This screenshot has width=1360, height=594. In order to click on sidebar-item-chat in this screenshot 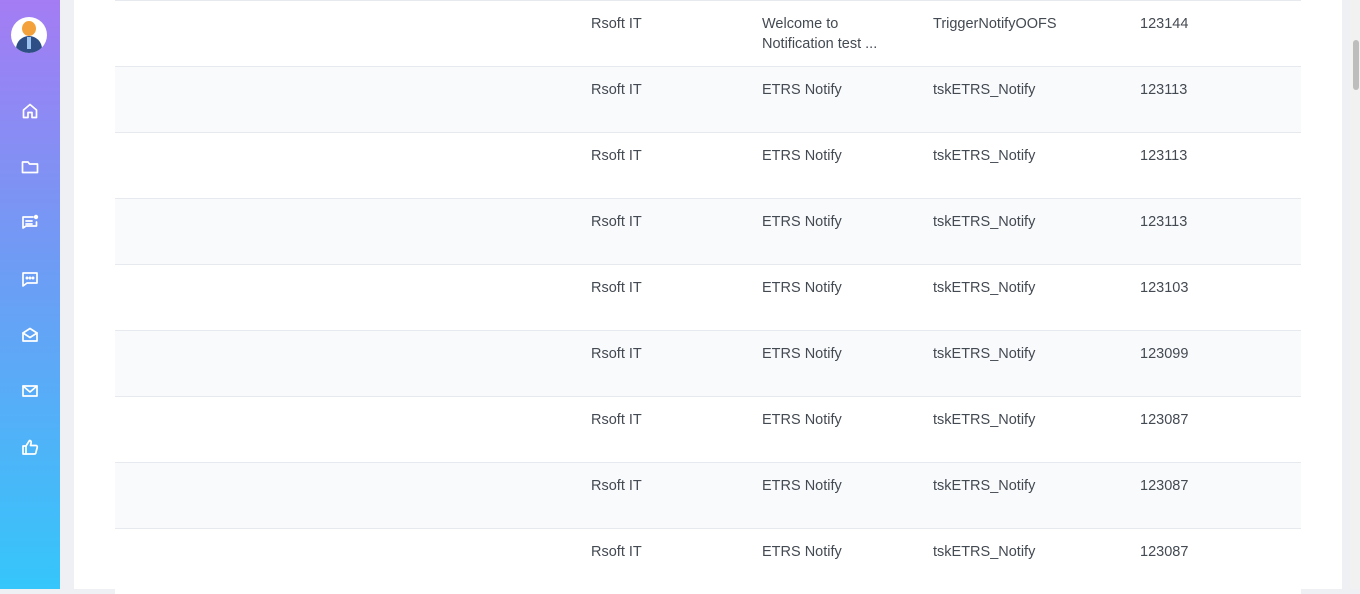, I will do `click(30, 279)`.